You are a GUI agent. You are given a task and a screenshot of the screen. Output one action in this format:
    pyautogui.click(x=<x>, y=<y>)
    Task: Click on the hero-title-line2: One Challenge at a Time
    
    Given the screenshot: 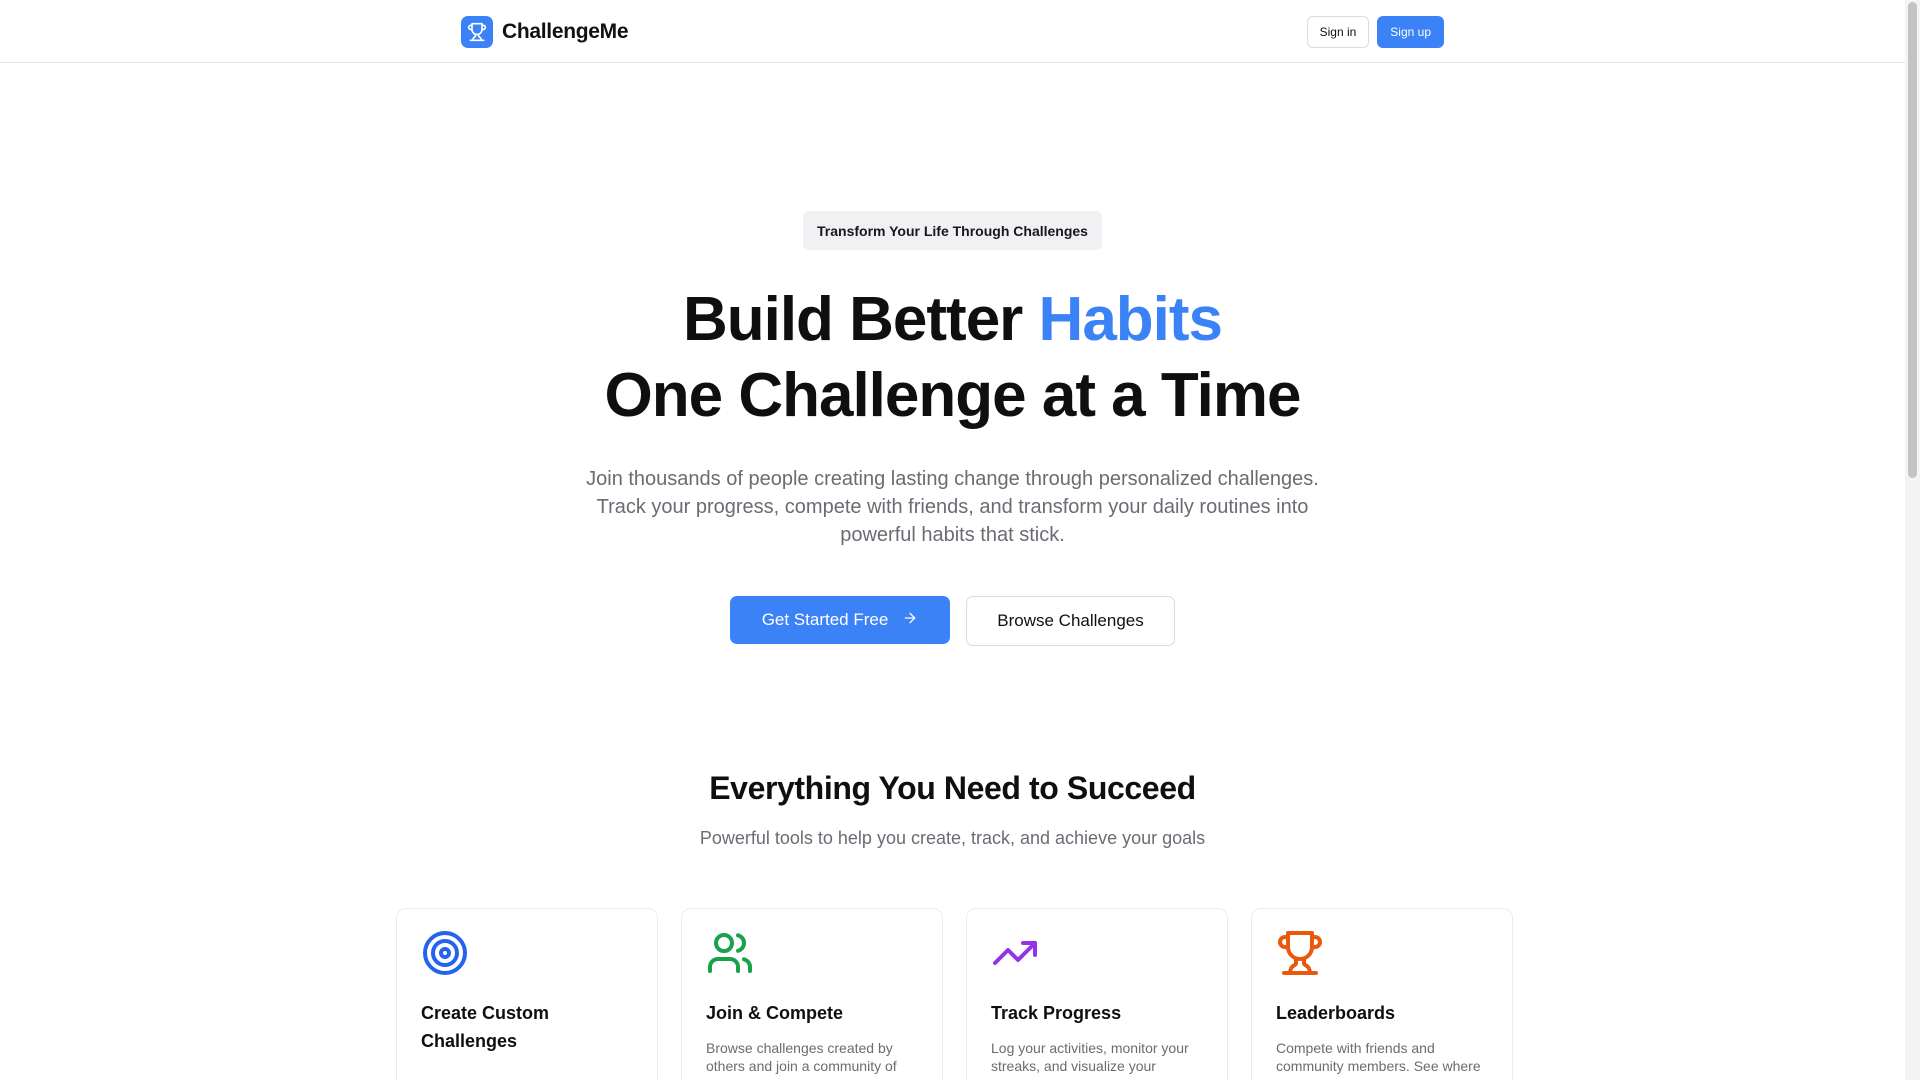 What is the action you would take?
    pyautogui.click(x=953, y=395)
    